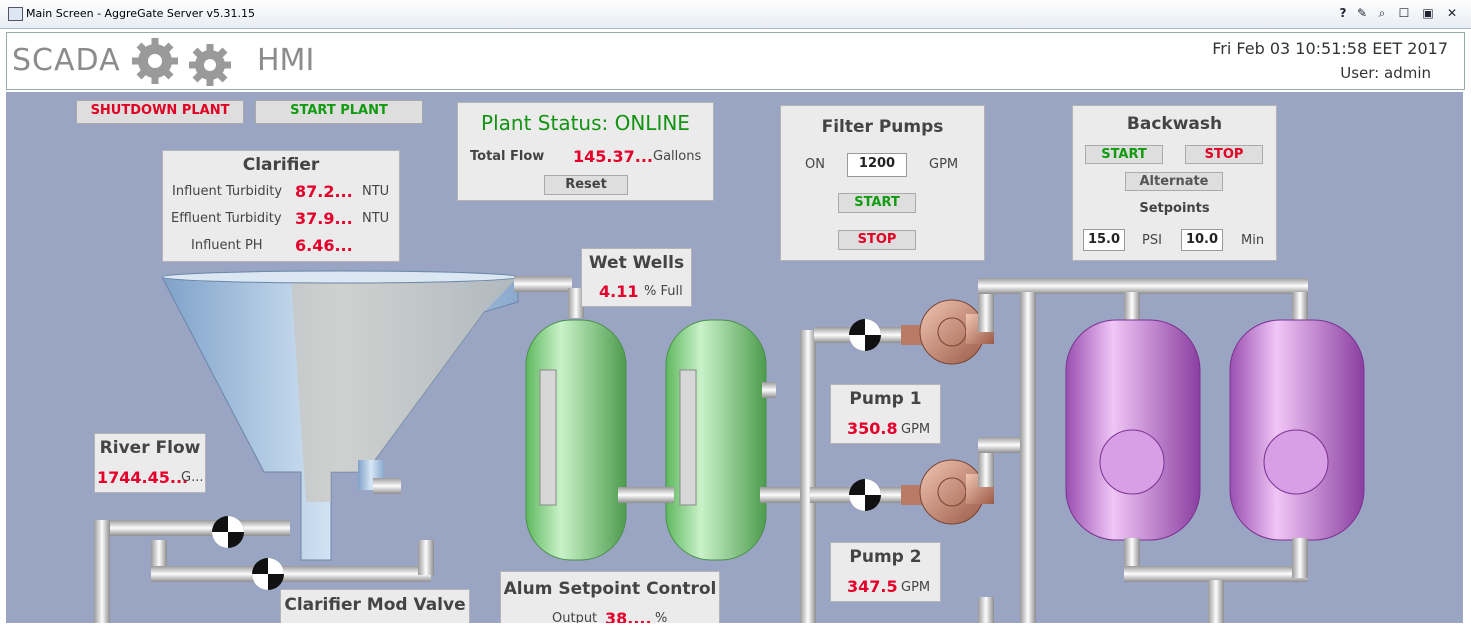 The height and width of the screenshot is (630, 1471). Describe the element at coordinates (636, 263) in the screenshot. I see `wet-wells-title: Wet Wells` at that location.